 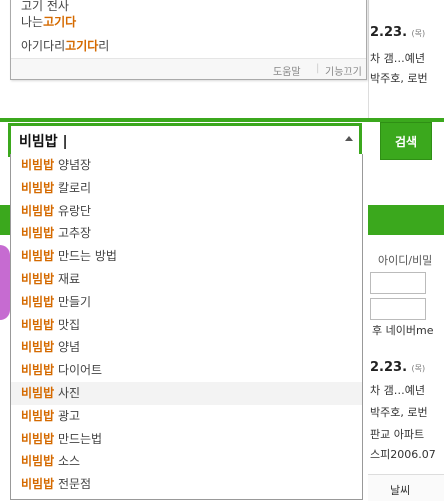 What do you see at coordinates (78, 438) in the screenshot?
I see `suggestion-rest: 만드는법` at bounding box center [78, 438].